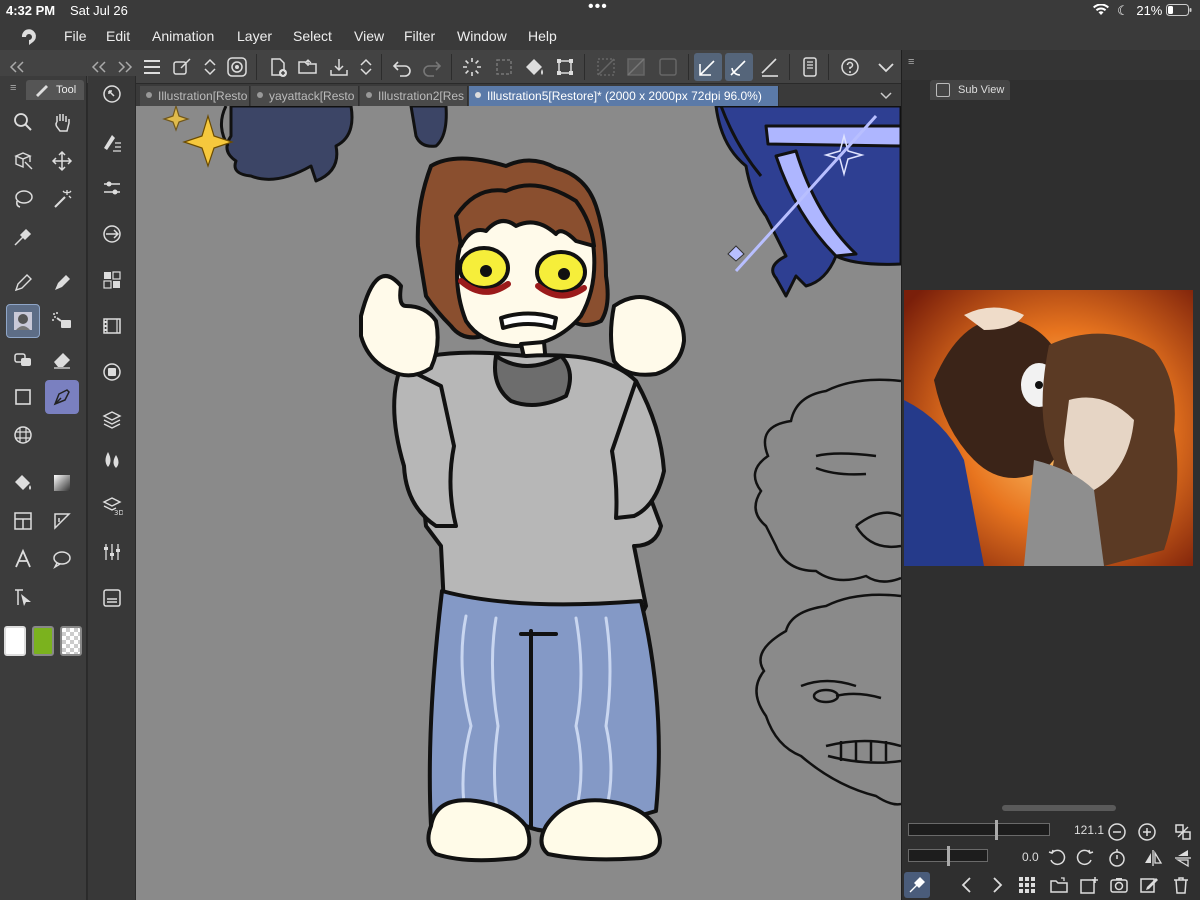  What do you see at coordinates (15, 641) in the screenshot?
I see `main-color-swatch` at bounding box center [15, 641].